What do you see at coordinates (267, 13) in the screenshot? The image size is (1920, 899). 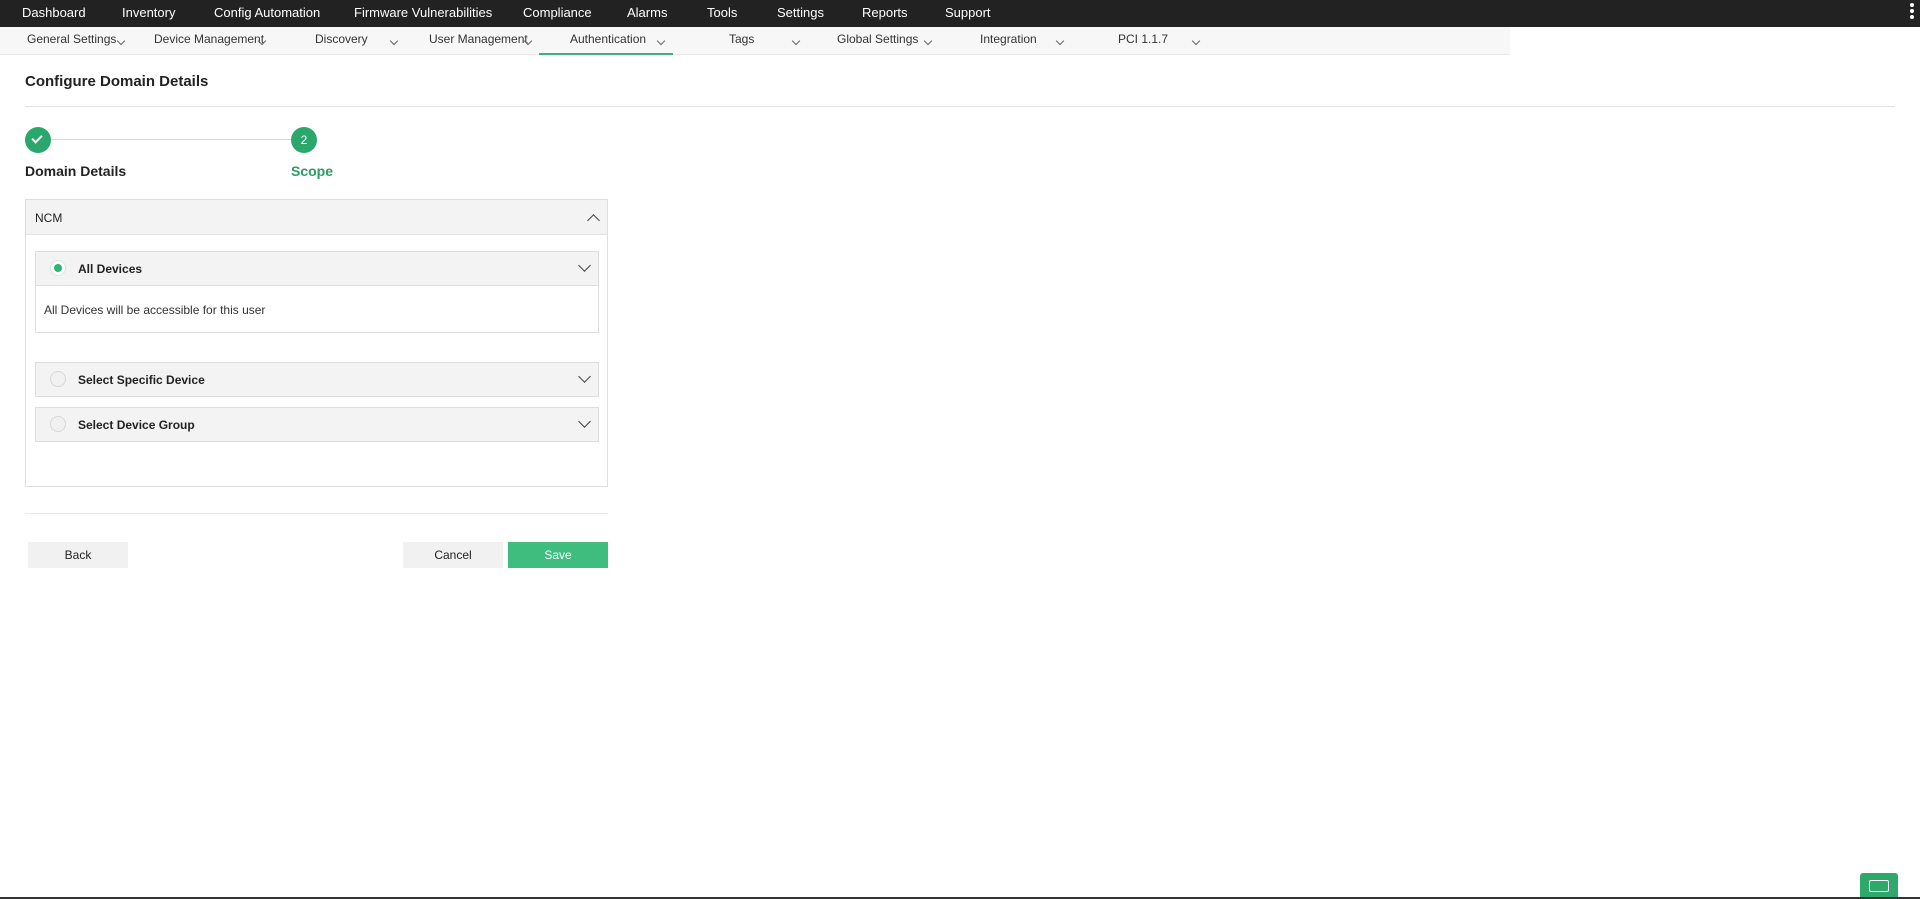 I see `nav-config-automation: Config Automation` at bounding box center [267, 13].